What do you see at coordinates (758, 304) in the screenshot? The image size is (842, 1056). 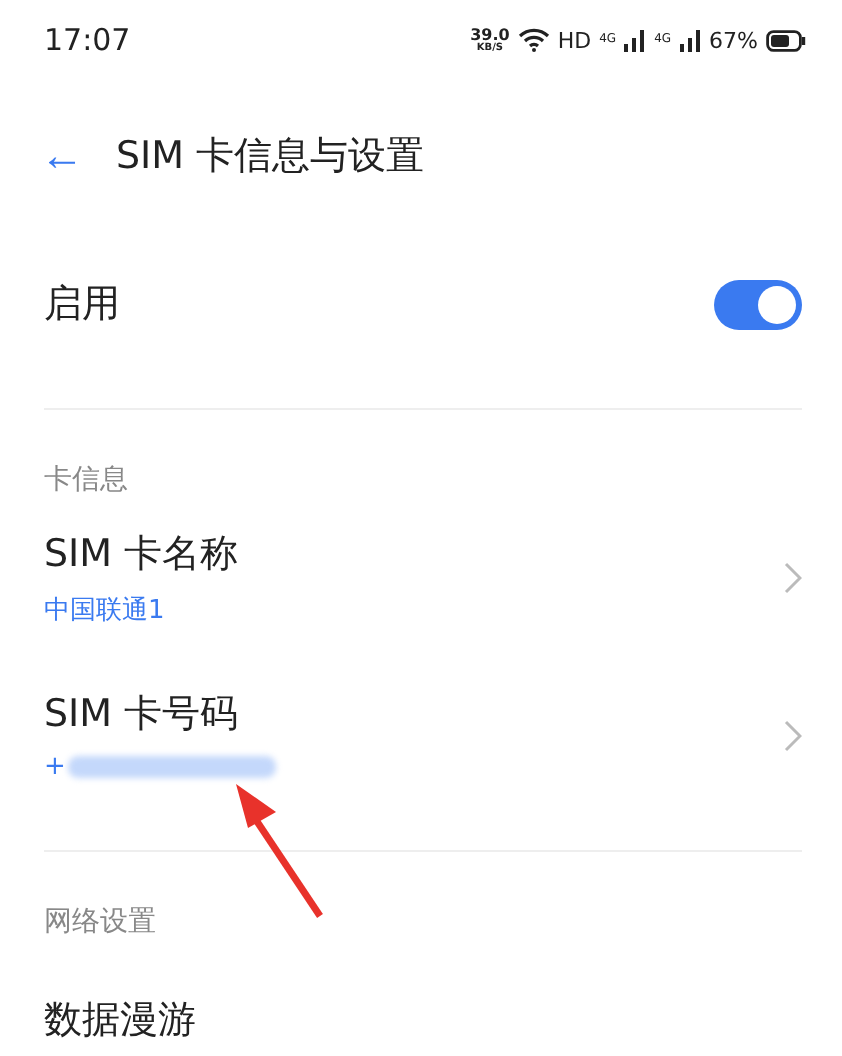 I see `enable-toggle` at bounding box center [758, 304].